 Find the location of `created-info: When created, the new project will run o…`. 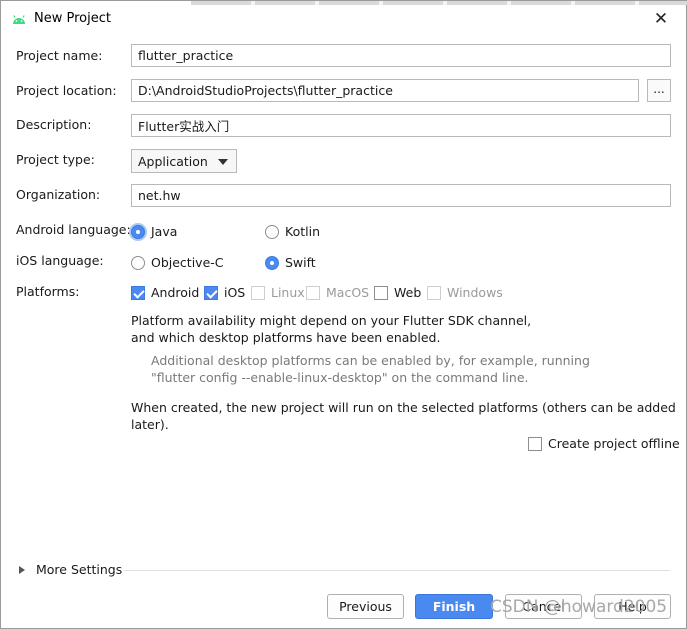

created-info: When created, the new project will run o… is located at coordinates (403, 416).